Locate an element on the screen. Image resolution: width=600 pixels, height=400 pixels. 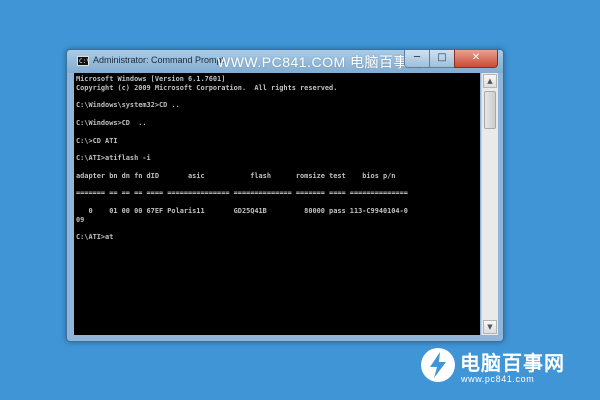
vertical-scrollbar: ▲ ▼ is located at coordinates (489, 204).